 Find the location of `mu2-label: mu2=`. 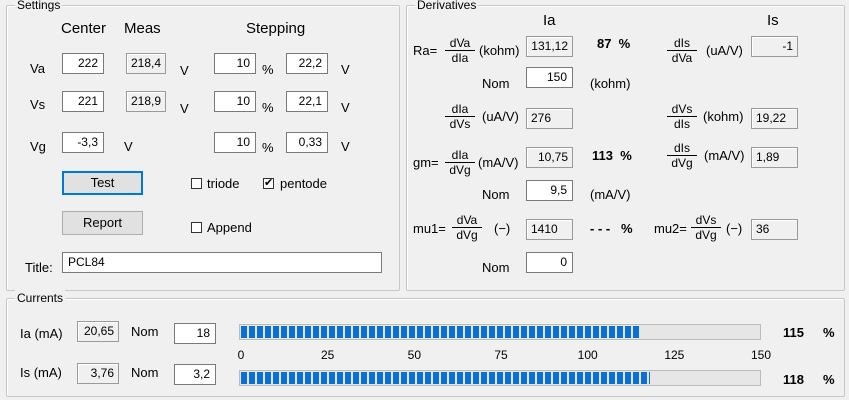

mu2-label: mu2= is located at coordinates (670, 228).